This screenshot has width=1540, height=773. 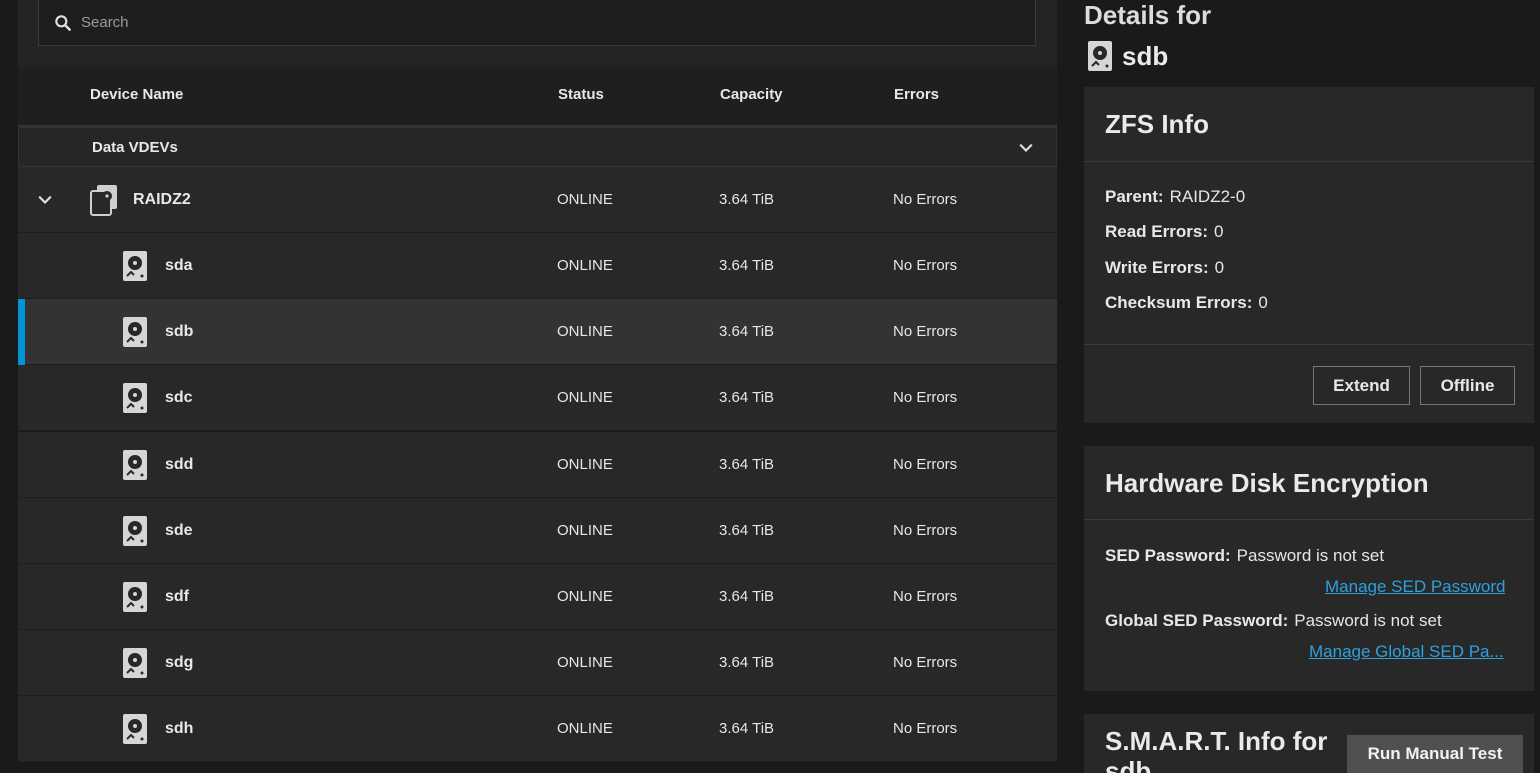 I want to click on search-bar, so click(x=537, y=33).